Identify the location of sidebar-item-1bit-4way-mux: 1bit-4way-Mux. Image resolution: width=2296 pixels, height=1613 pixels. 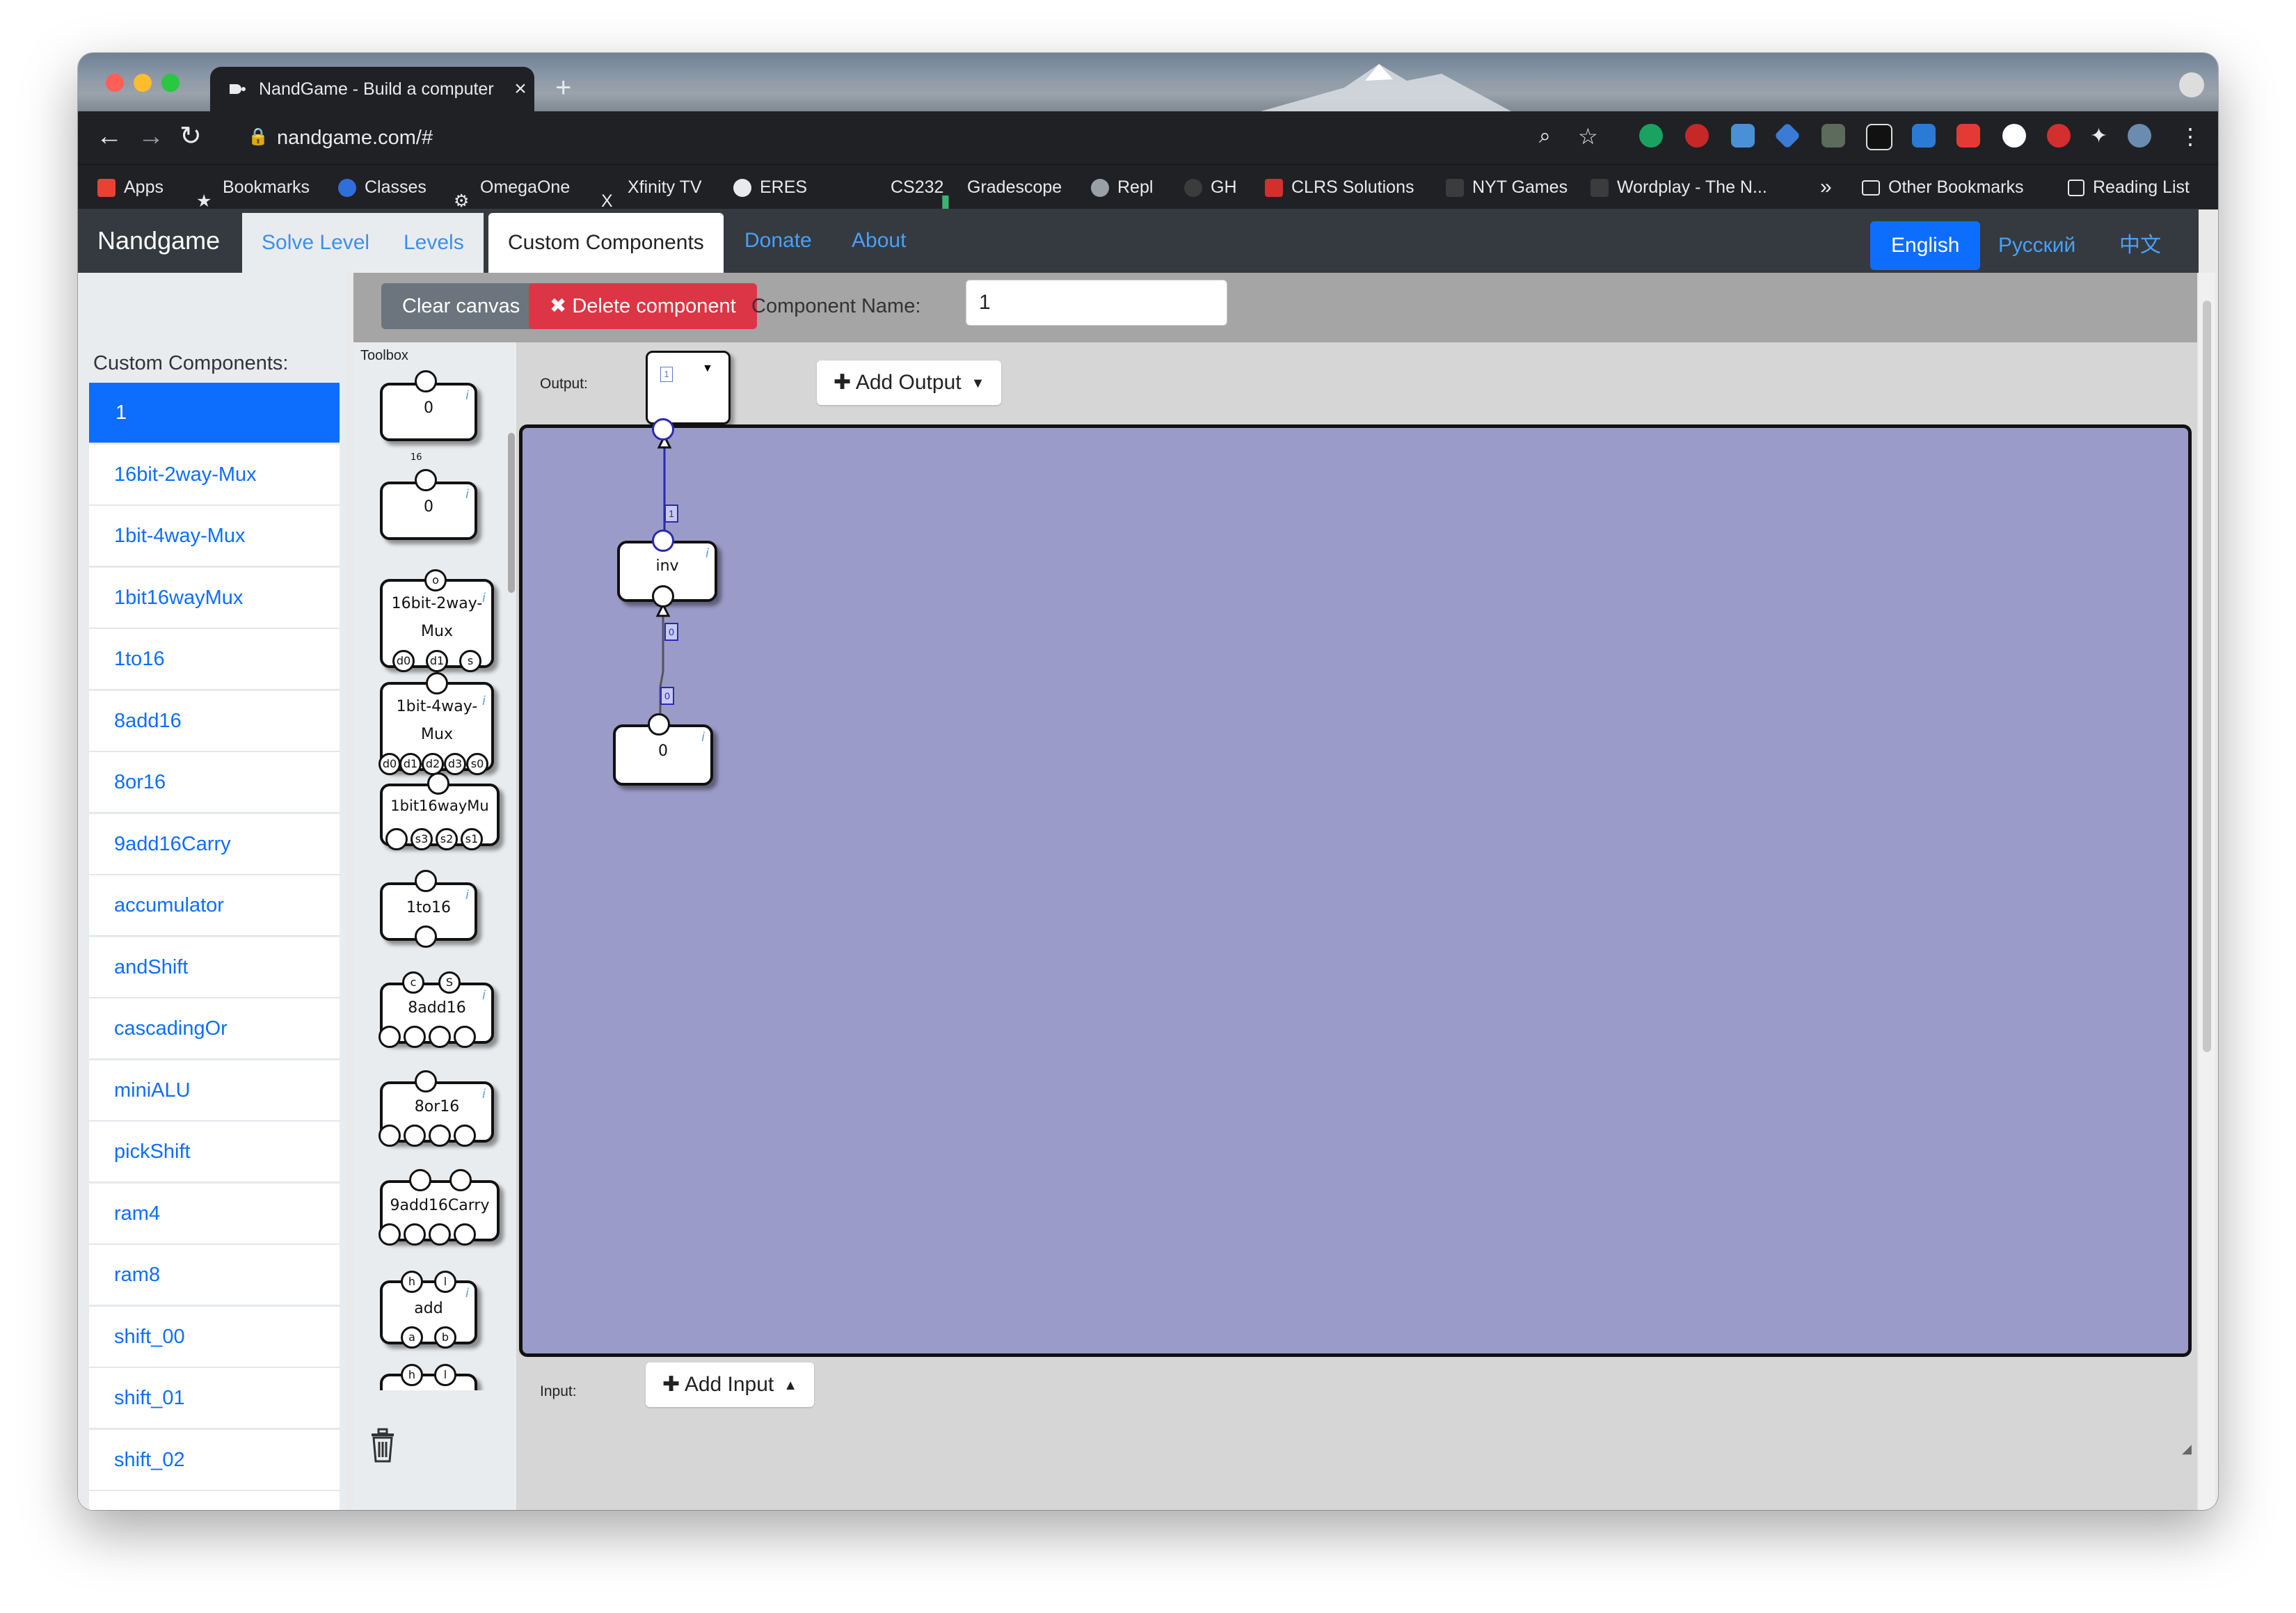
(215, 536).